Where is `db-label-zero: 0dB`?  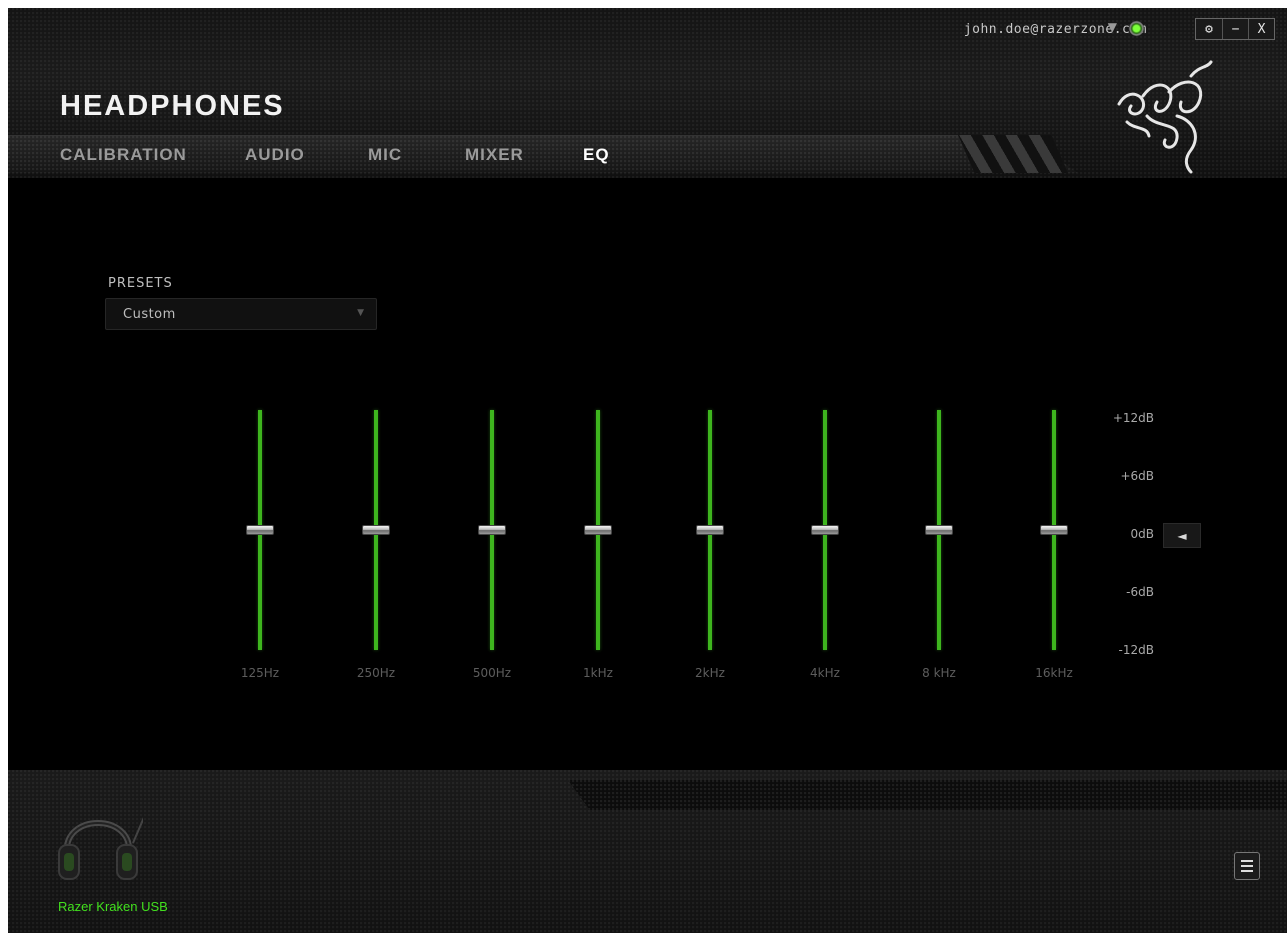
db-label-zero: 0dB is located at coordinates (1142, 534).